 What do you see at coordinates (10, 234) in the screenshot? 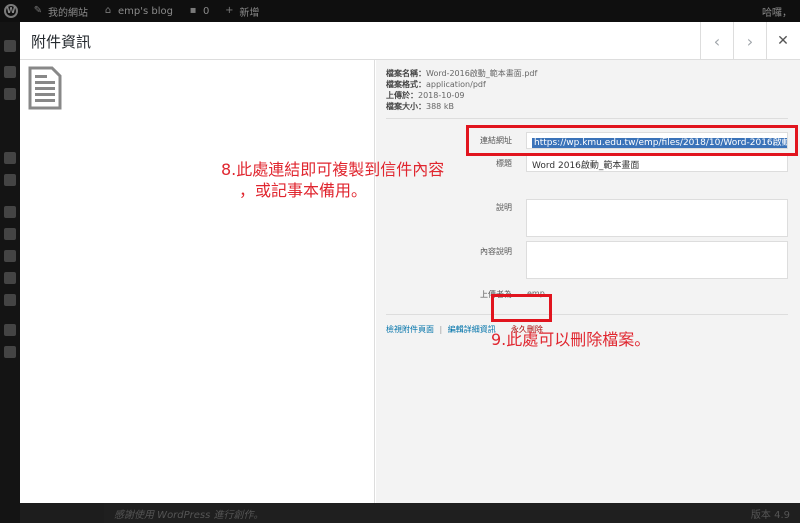
I see `plugins-icon` at bounding box center [10, 234].